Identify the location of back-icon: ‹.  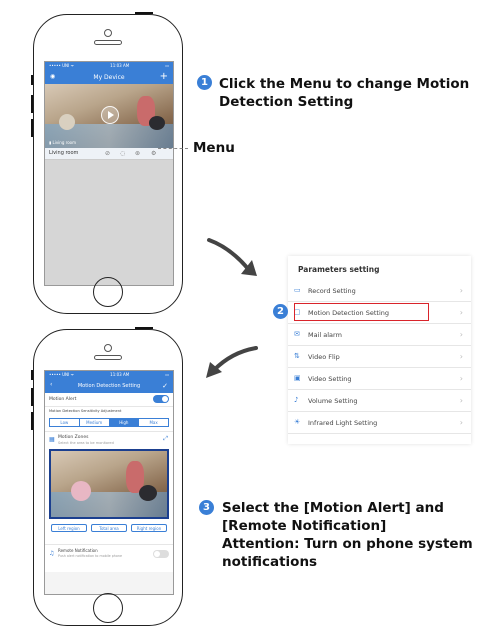
(51, 384).